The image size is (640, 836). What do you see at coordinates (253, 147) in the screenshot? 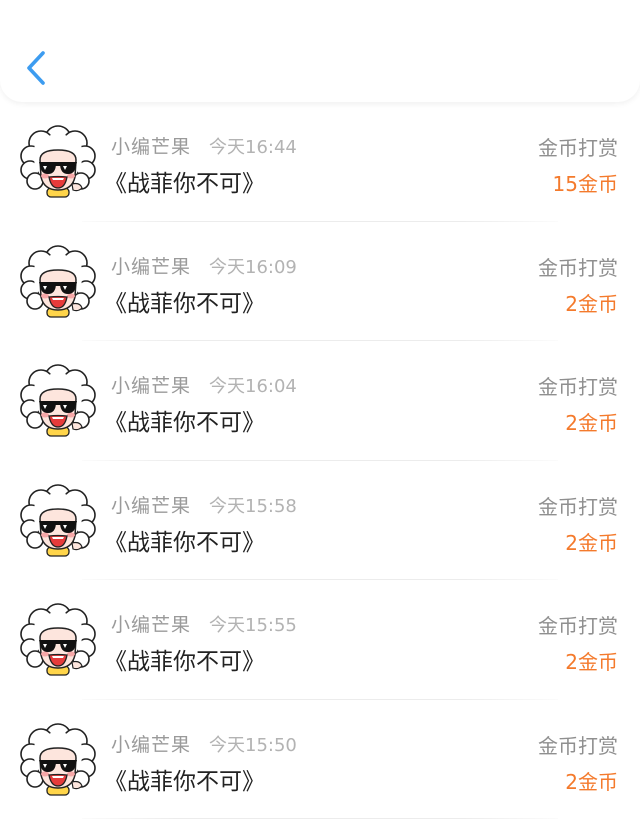
I see `timestamp: 今天16:44` at bounding box center [253, 147].